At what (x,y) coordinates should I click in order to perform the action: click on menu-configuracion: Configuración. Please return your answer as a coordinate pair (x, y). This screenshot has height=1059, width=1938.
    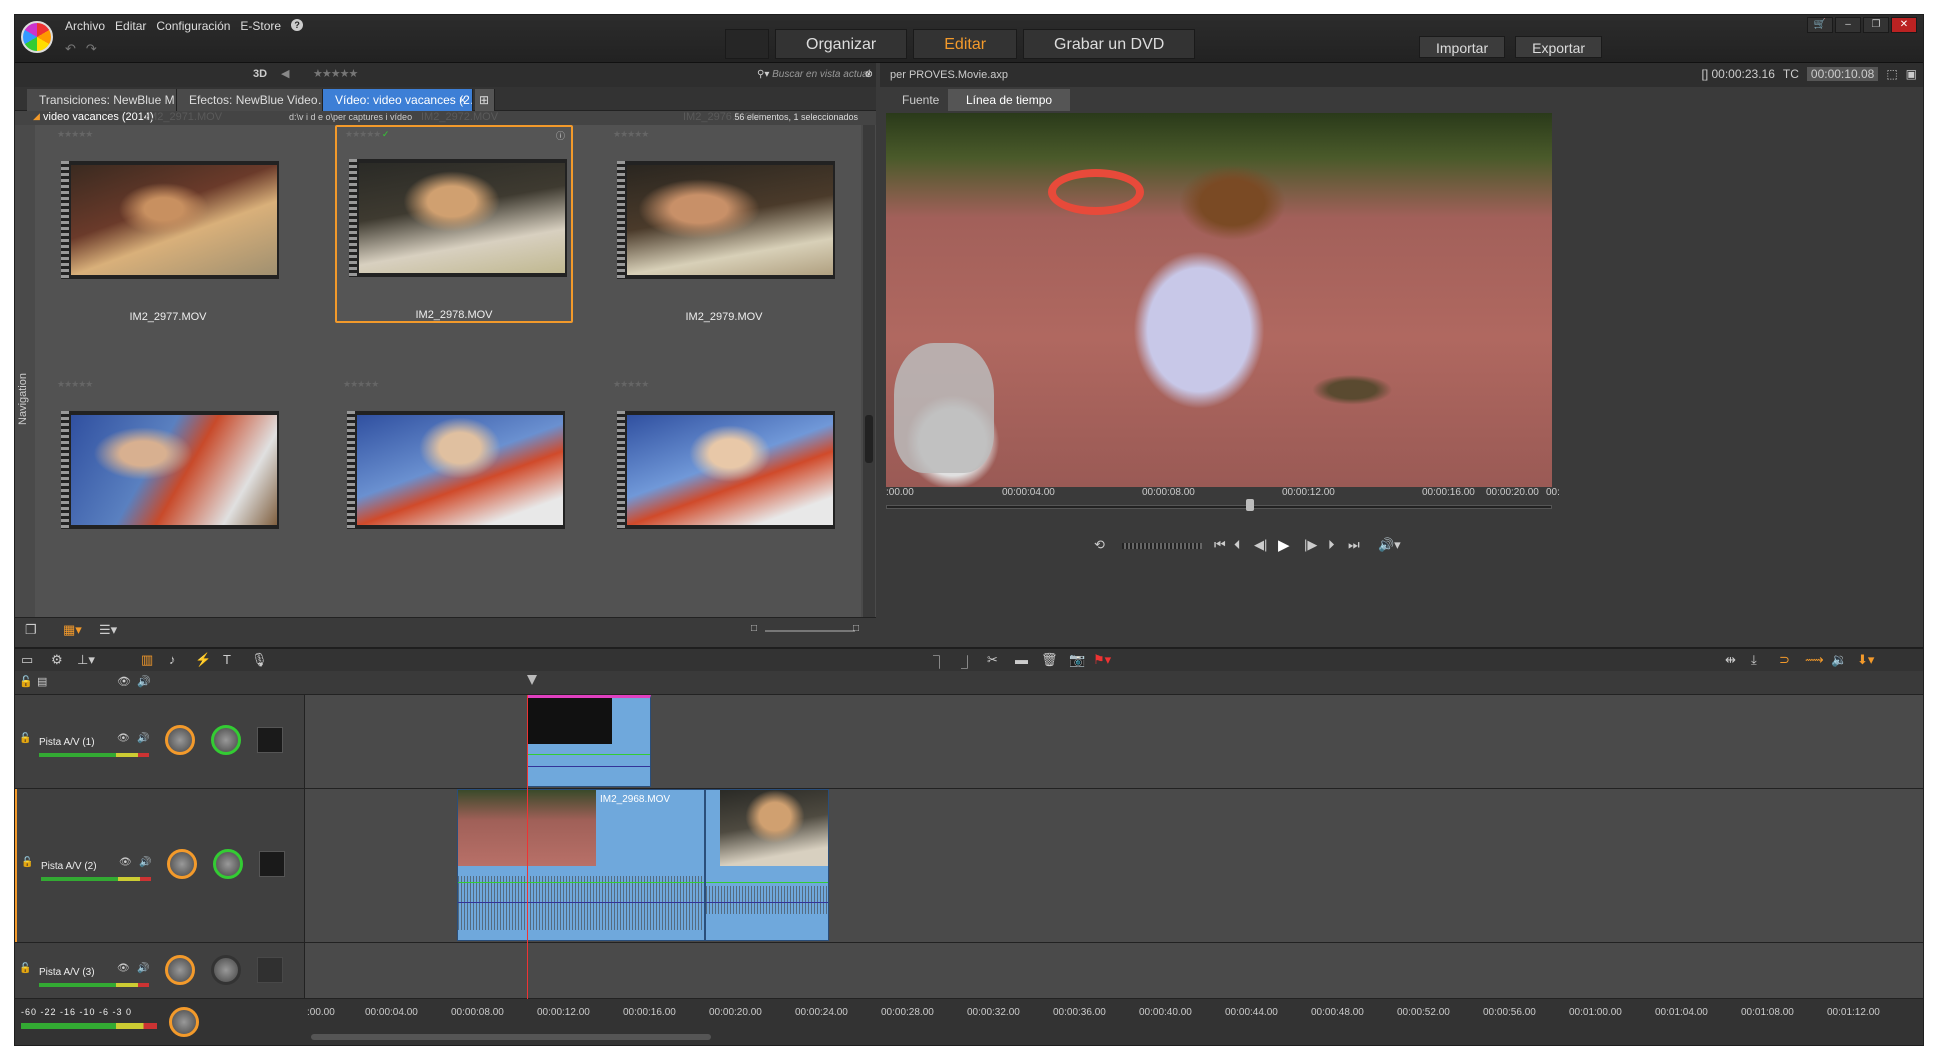
    Looking at the image, I should click on (193, 26).